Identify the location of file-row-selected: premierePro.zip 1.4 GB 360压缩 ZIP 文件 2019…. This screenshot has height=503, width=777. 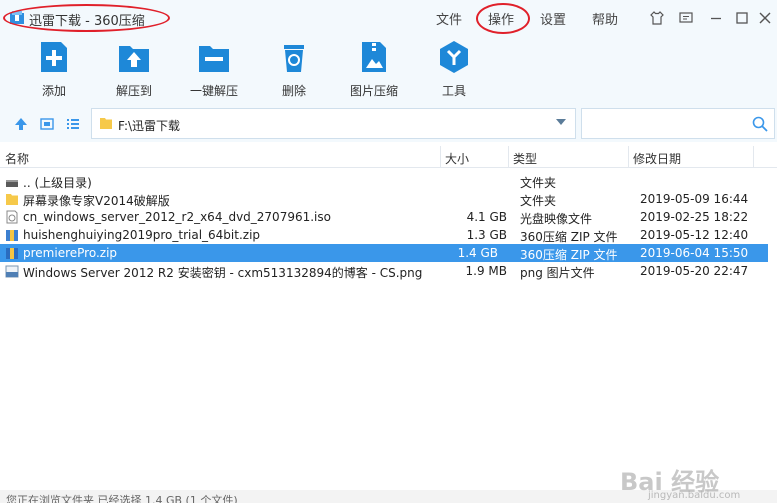
(384, 253).